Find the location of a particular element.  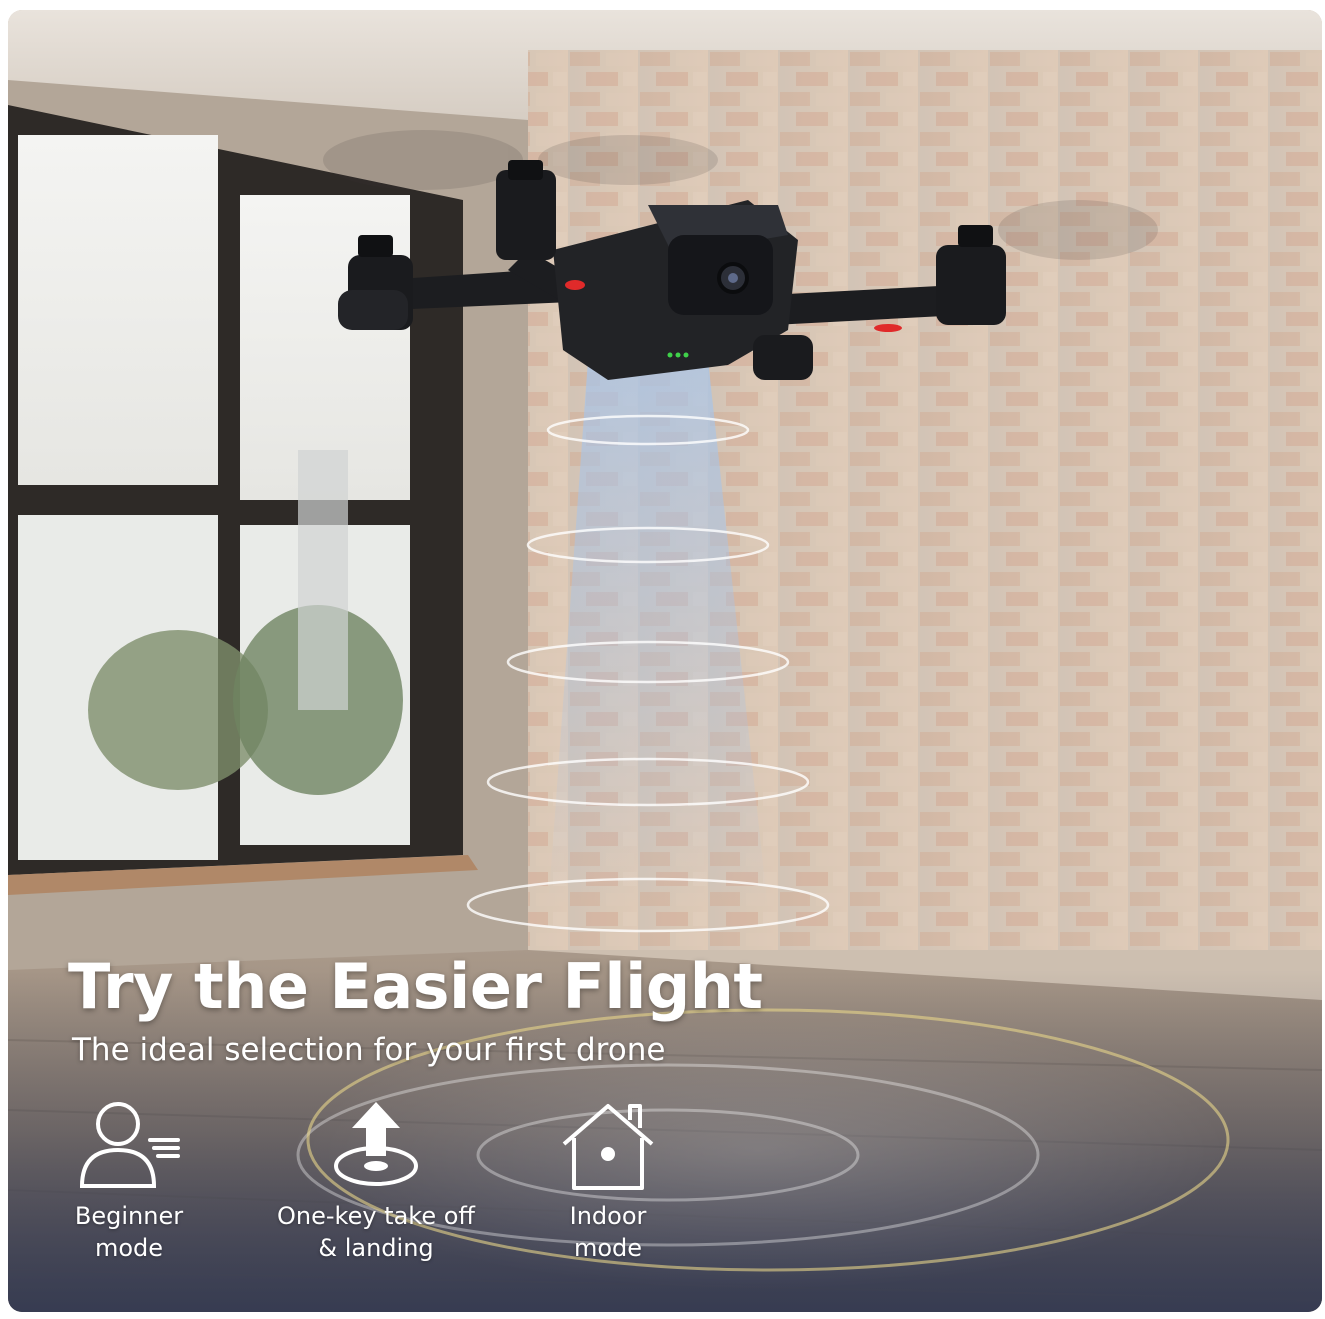

feature-indoor-mode: Indoor mode is located at coordinates (608, 1182).